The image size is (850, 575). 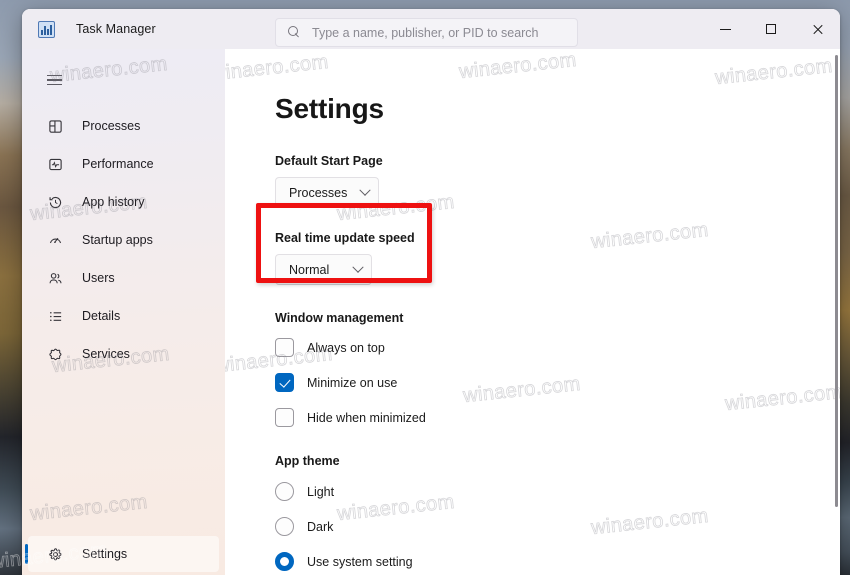 What do you see at coordinates (55, 164) in the screenshot?
I see `performance-icon` at bounding box center [55, 164].